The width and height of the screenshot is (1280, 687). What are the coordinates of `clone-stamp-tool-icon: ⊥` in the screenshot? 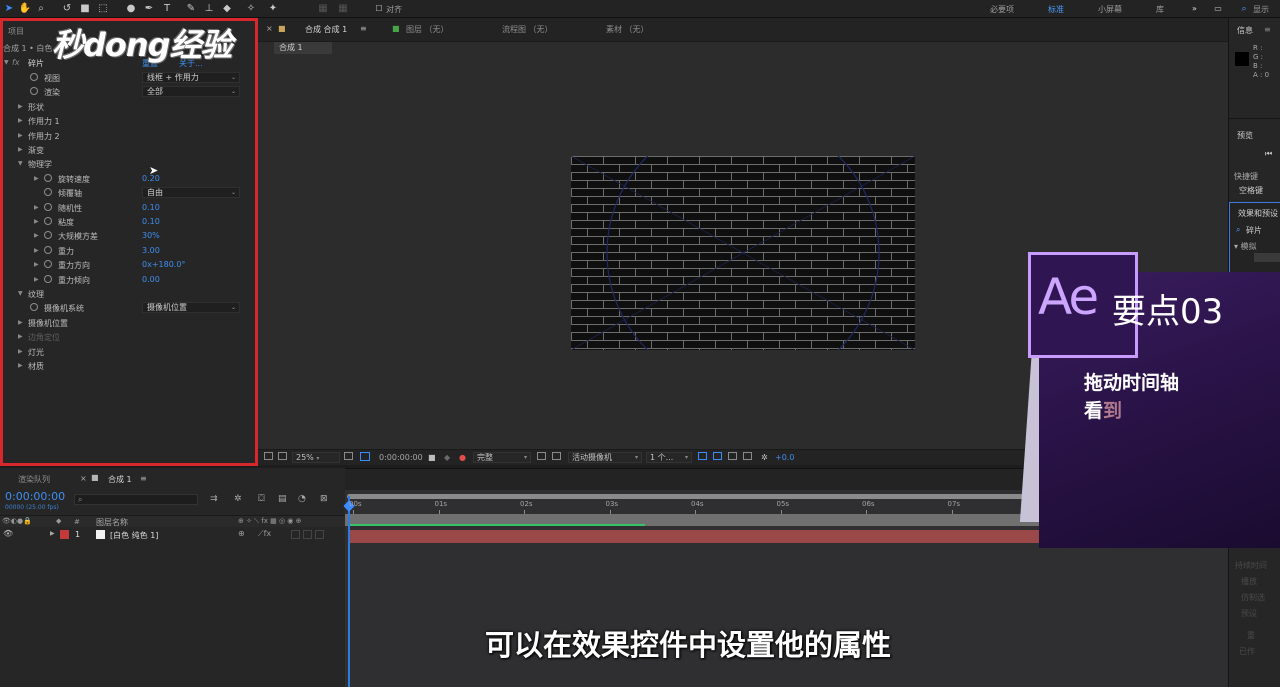 It's located at (209, 9).